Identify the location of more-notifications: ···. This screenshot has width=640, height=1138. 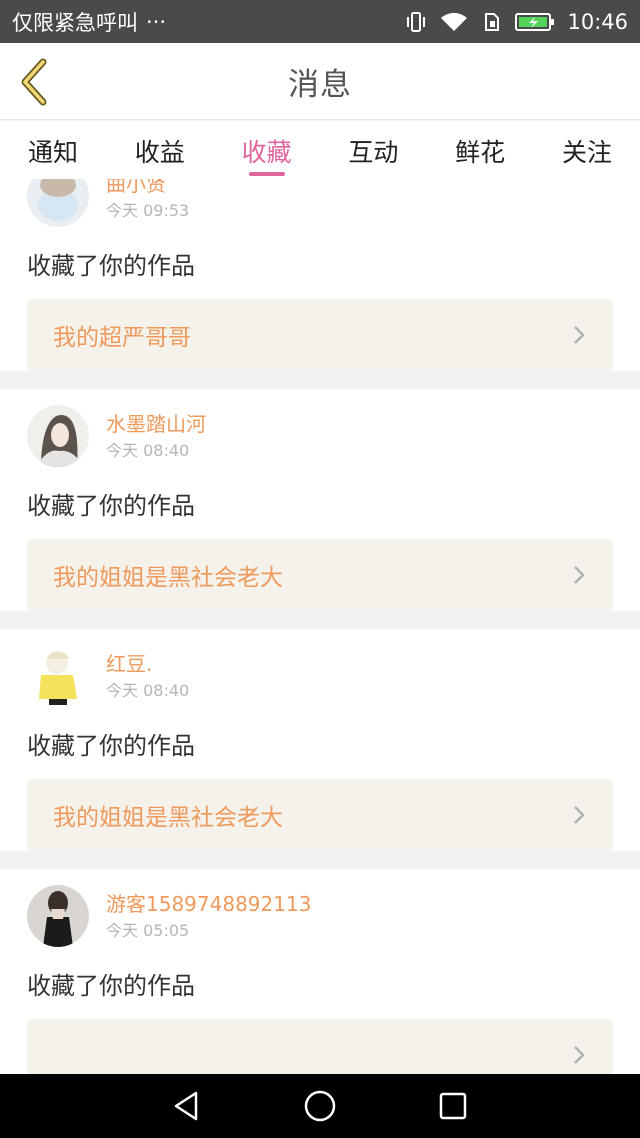
(156, 21).